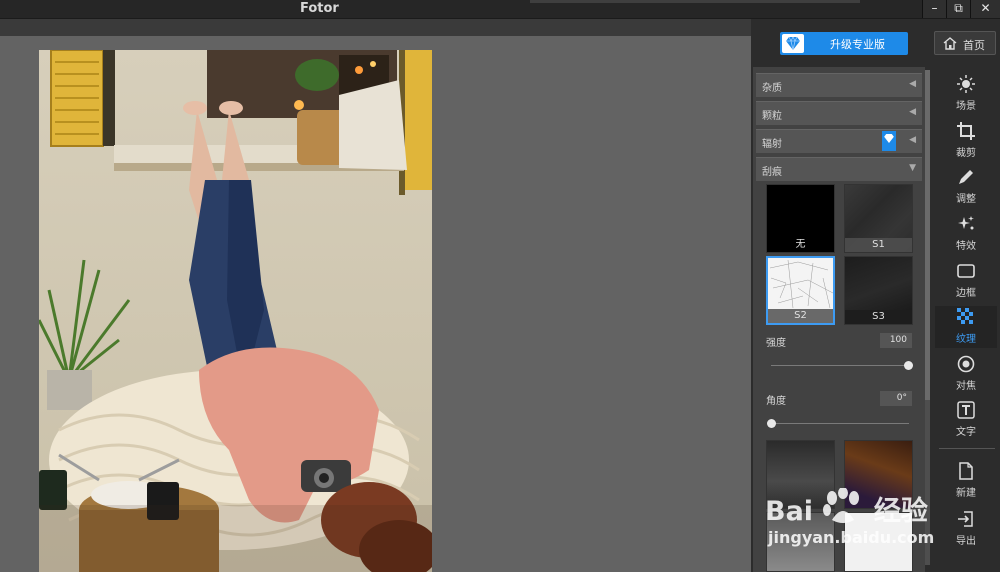  What do you see at coordinates (801, 284) in the screenshot?
I see `scratch-texture-image` at bounding box center [801, 284].